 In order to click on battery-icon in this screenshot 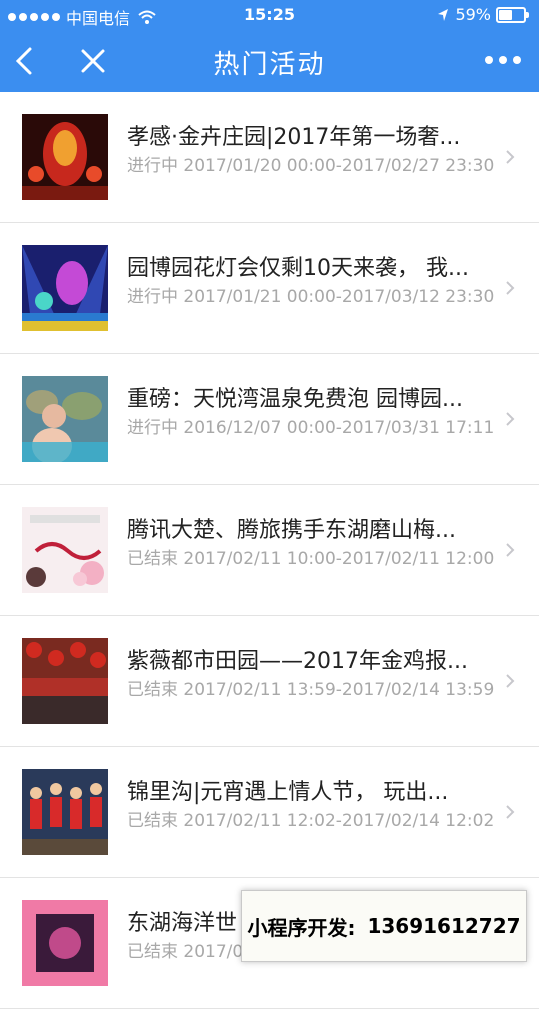, I will do `click(511, 14)`.